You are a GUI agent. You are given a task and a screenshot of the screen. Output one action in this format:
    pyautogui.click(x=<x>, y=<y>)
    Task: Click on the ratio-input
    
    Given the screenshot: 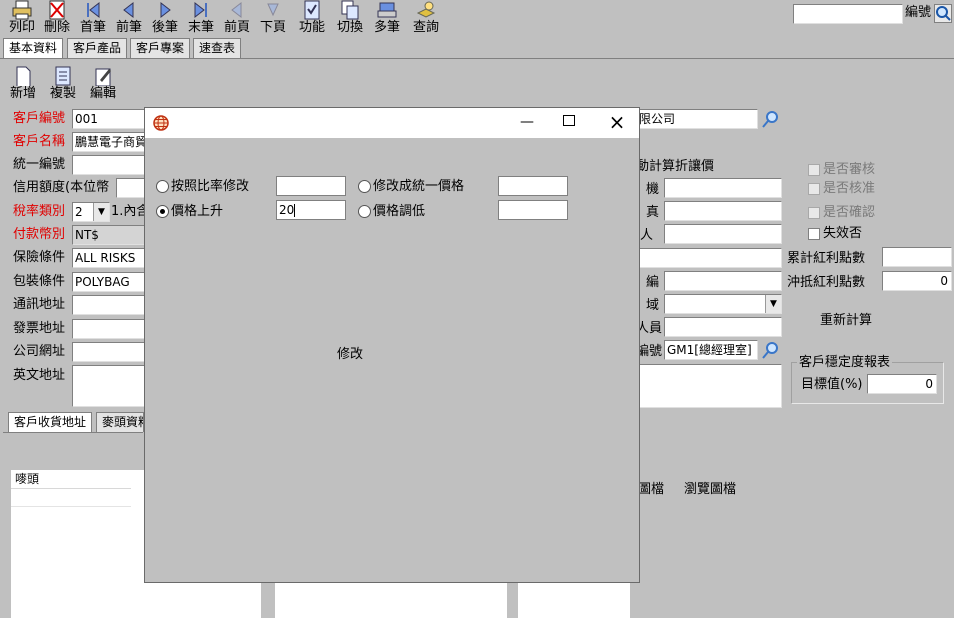 What is the action you would take?
    pyautogui.click(x=311, y=186)
    